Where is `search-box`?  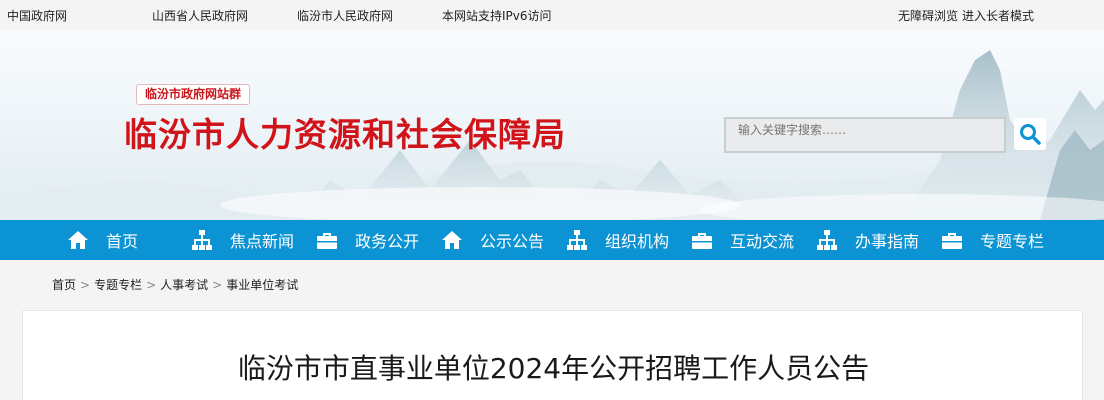
search-box is located at coordinates (865, 135).